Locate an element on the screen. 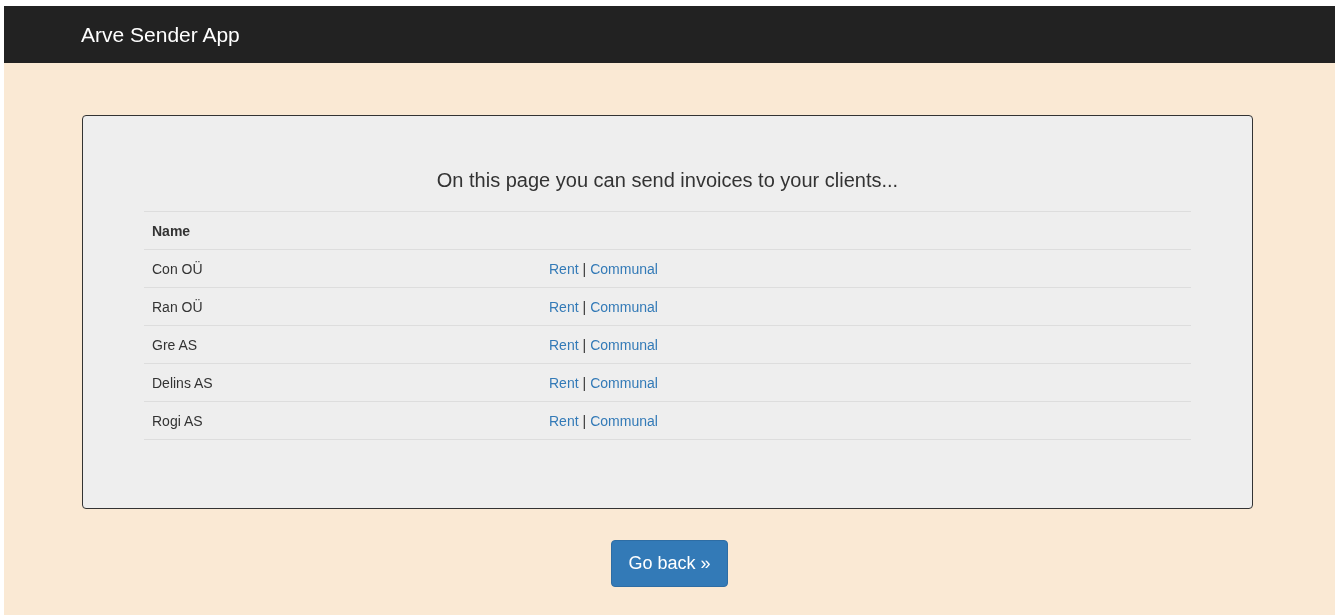 The height and width of the screenshot is (615, 1335). client-name: Con OÜ is located at coordinates (178, 268).